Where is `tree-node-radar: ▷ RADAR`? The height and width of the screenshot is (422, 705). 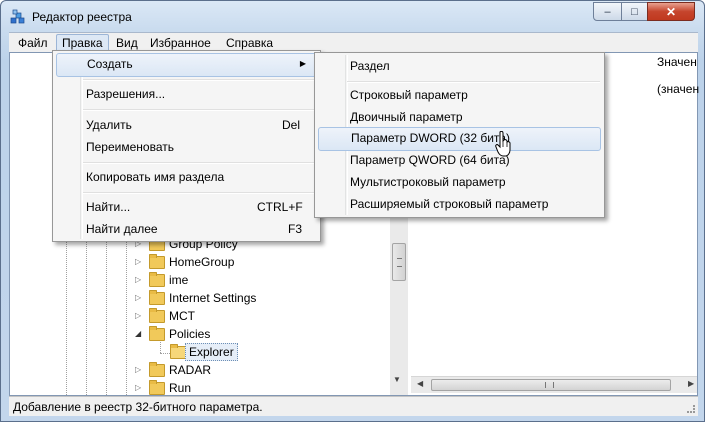 tree-node-radar: ▷ RADAR is located at coordinates (235, 370).